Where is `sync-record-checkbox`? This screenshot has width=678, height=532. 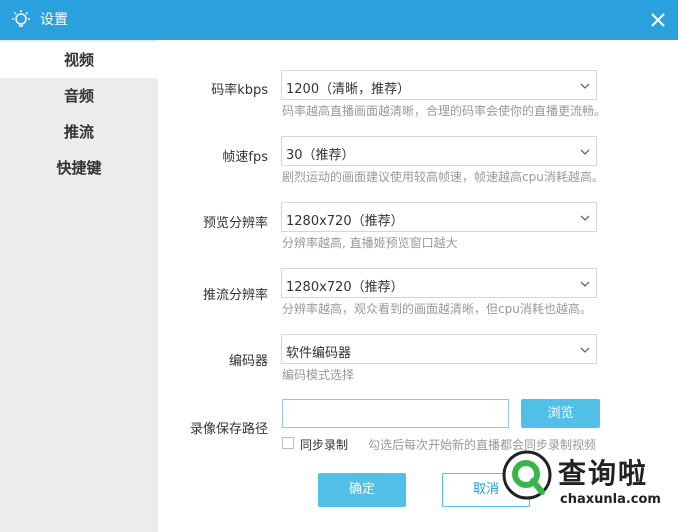 sync-record-checkbox is located at coordinates (288, 443).